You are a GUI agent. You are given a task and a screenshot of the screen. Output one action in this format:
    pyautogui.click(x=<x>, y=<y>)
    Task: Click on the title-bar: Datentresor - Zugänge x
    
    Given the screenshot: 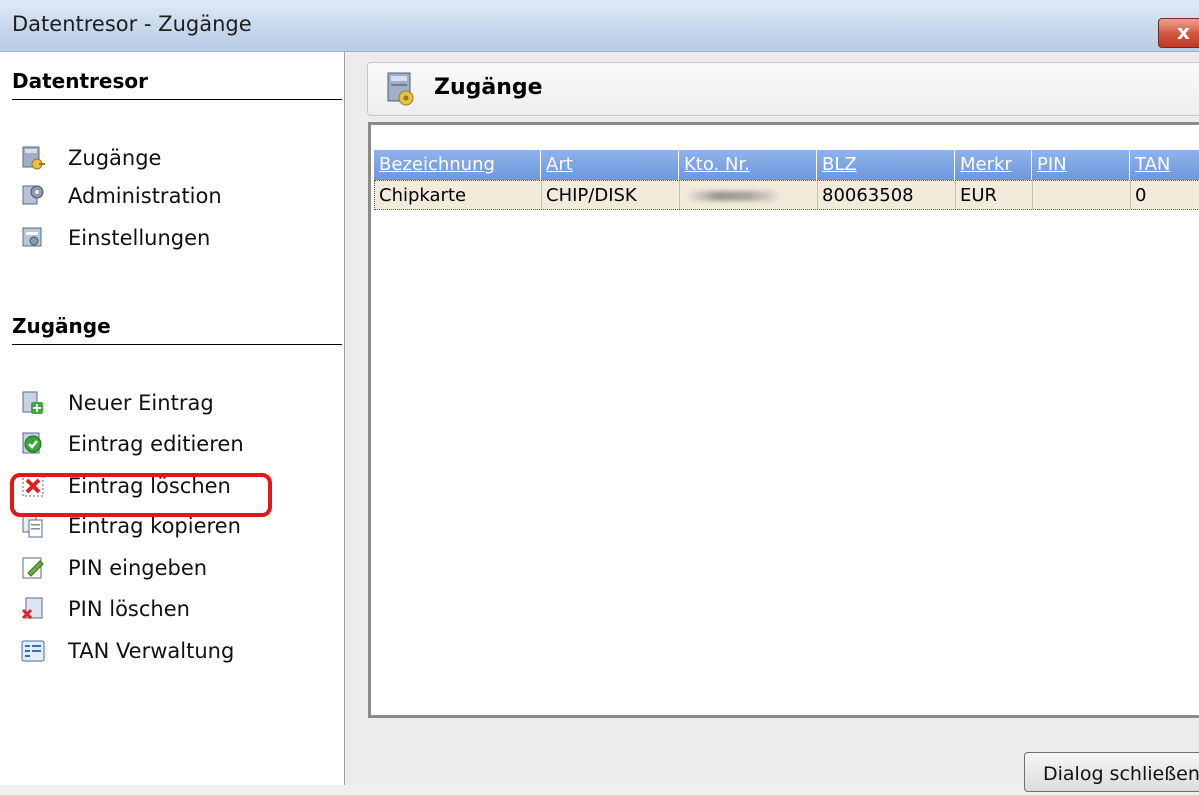 What is the action you would take?
    pyautogui.click(x=599, y=26)
    